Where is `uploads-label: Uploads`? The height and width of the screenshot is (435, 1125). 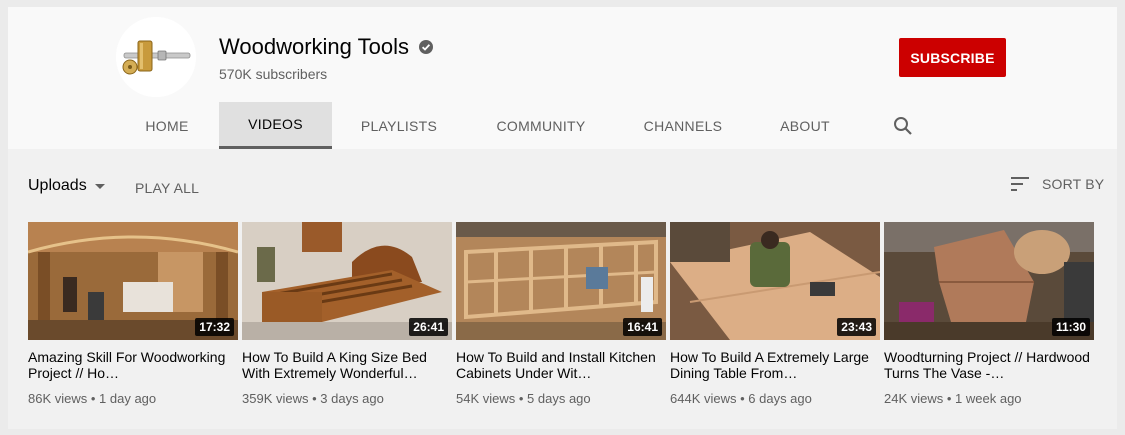 uploads-label: Uploads is located at coordinates (57, 185).